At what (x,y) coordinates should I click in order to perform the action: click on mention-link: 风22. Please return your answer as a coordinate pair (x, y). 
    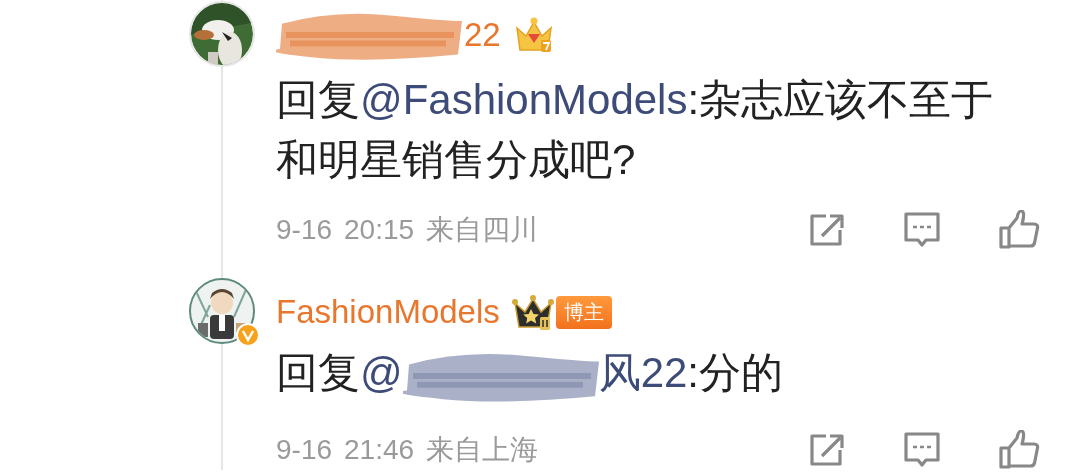
    Looking at the image, I should click on (643, 373).